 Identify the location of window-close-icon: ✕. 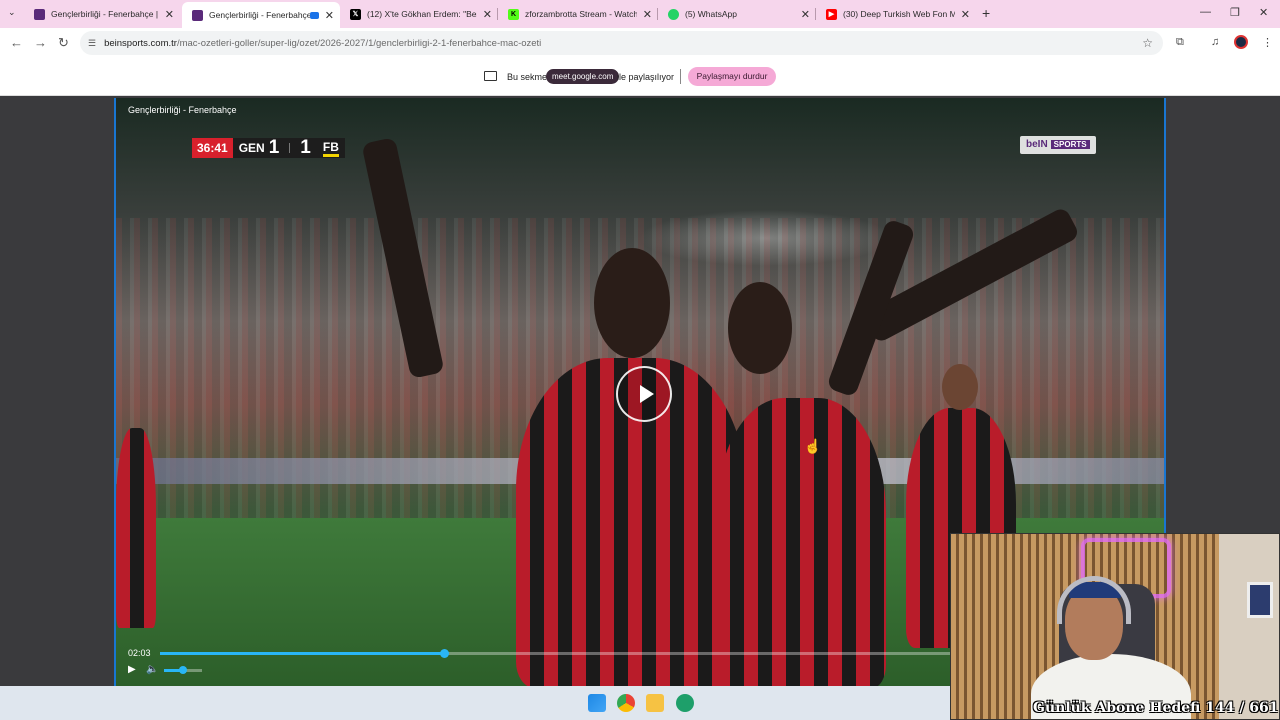
(1263, 12).